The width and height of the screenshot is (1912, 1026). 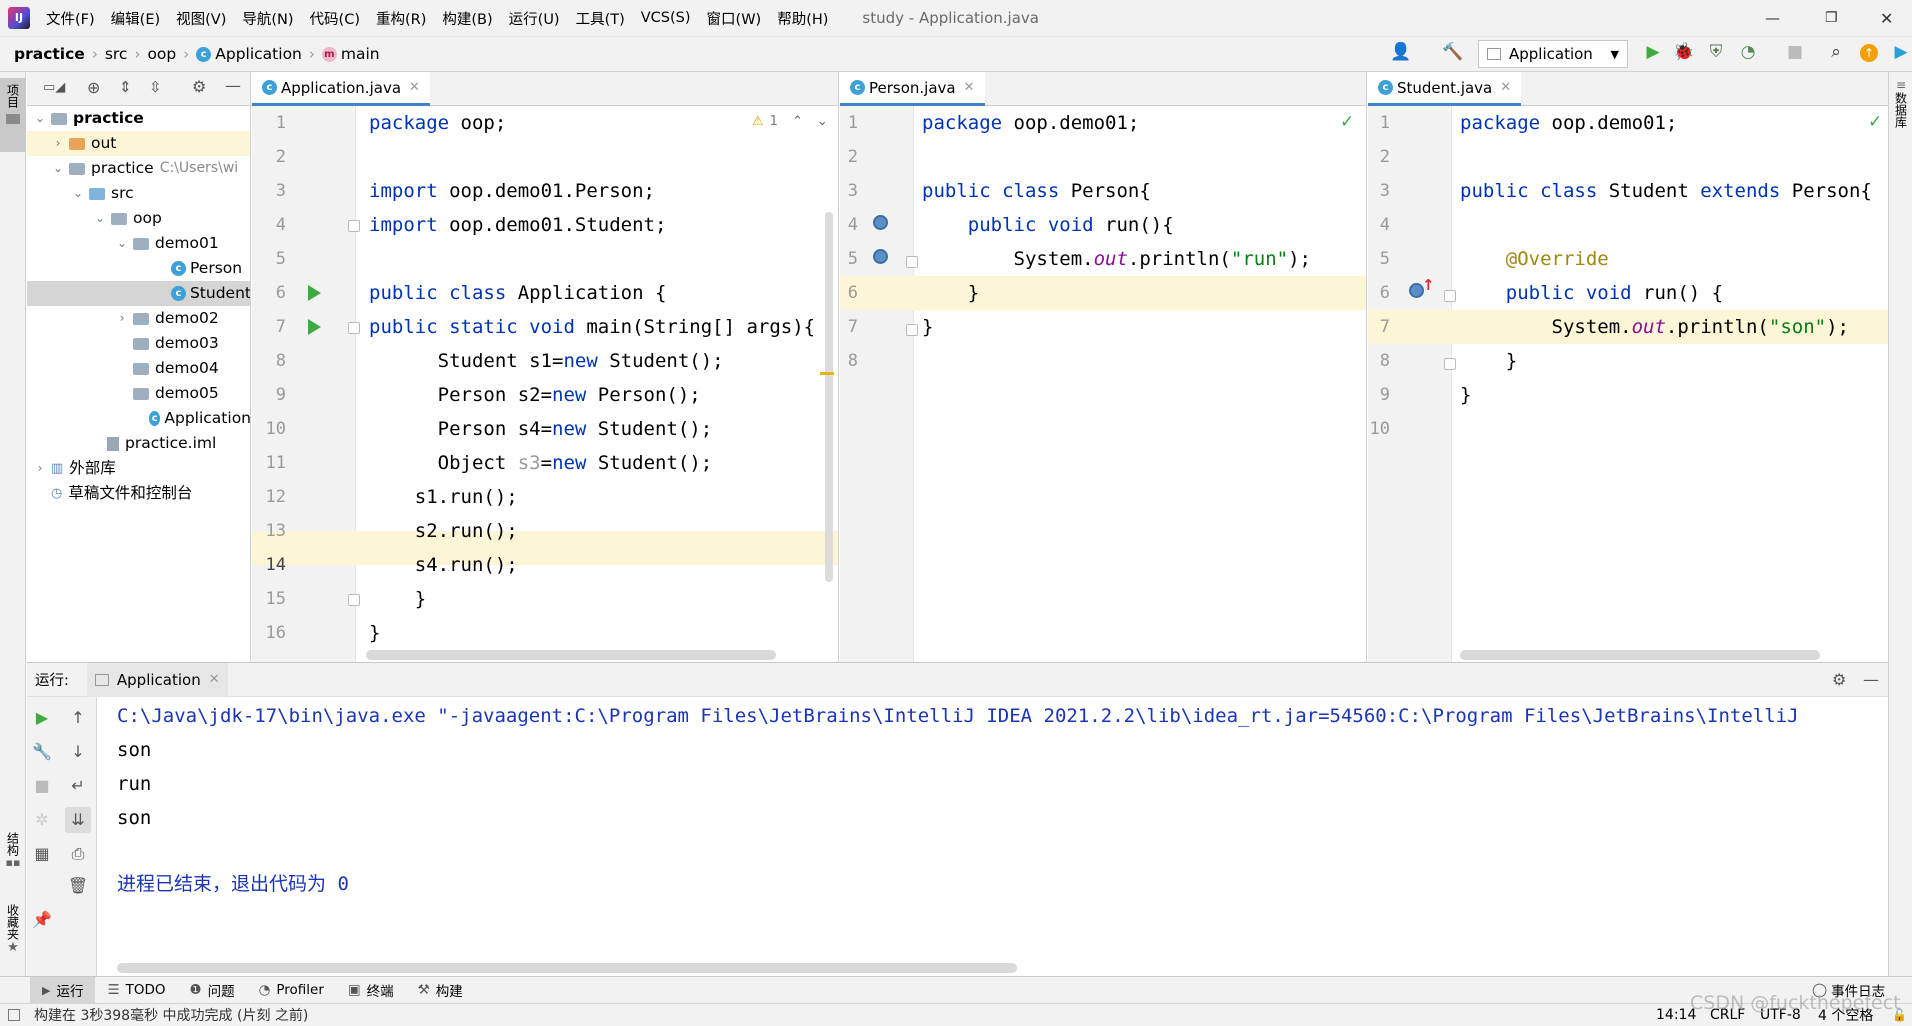 I want to click on warning-stripe-mark, so click(x=827, y=373).